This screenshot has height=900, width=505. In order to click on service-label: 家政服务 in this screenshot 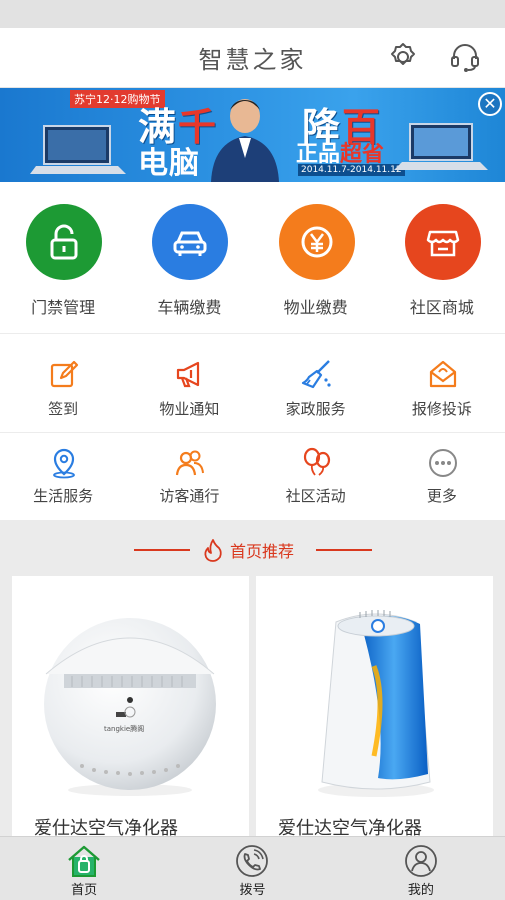, I will do `click(315, 409)`.